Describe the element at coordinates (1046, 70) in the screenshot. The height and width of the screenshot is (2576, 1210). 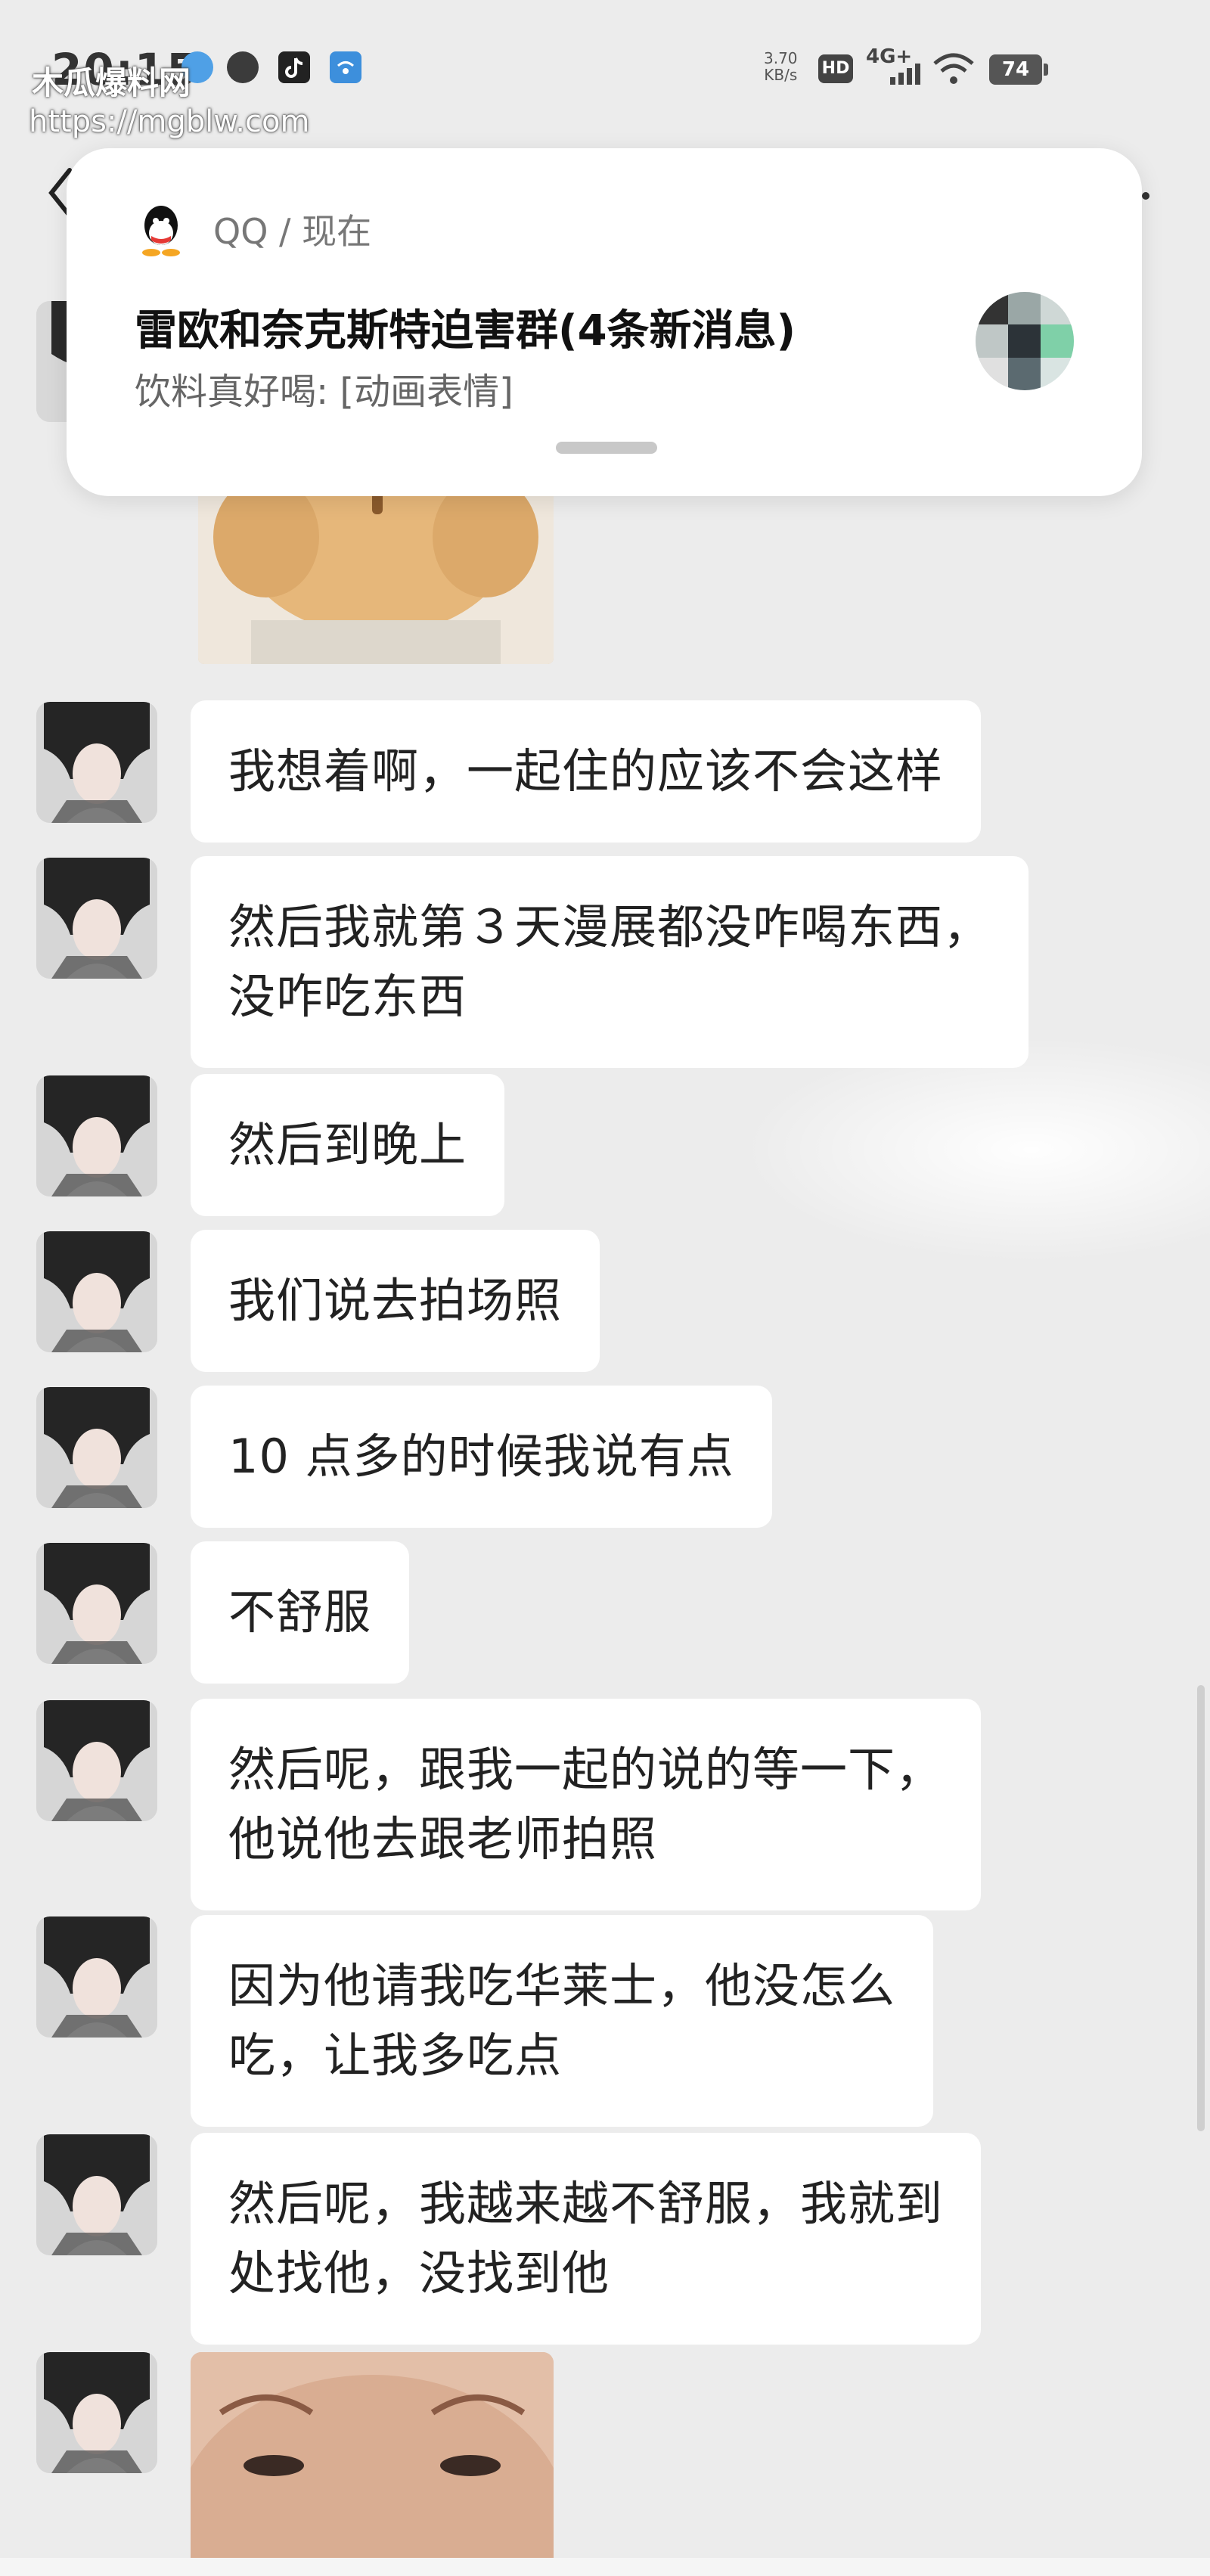
I see `battery-tip` at that location.